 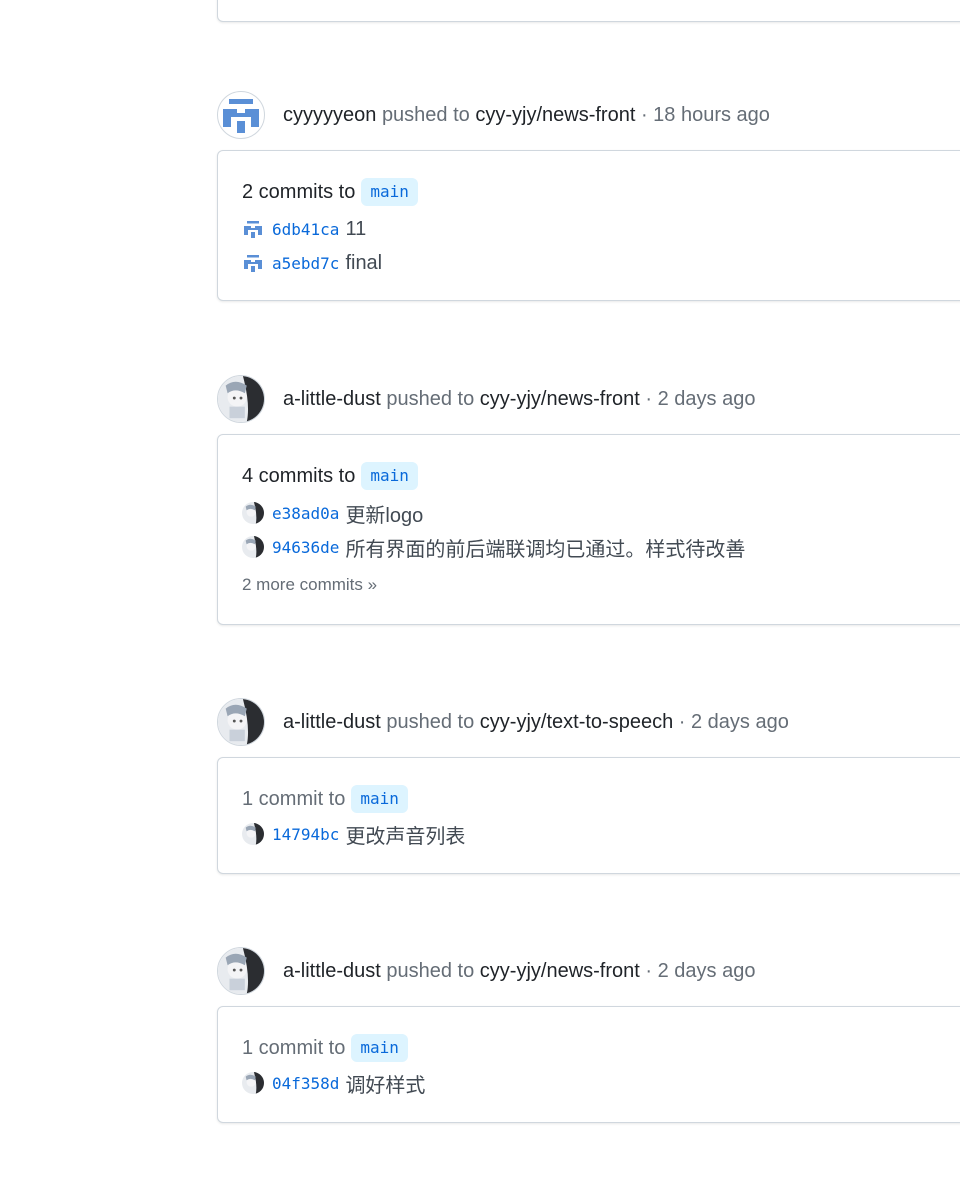 What do you see at coordinates (588, 815) in the screenshot?
I see `event-card: 1 commit to main 14794bc 更改声音列表` at bounding box center [588, 815].